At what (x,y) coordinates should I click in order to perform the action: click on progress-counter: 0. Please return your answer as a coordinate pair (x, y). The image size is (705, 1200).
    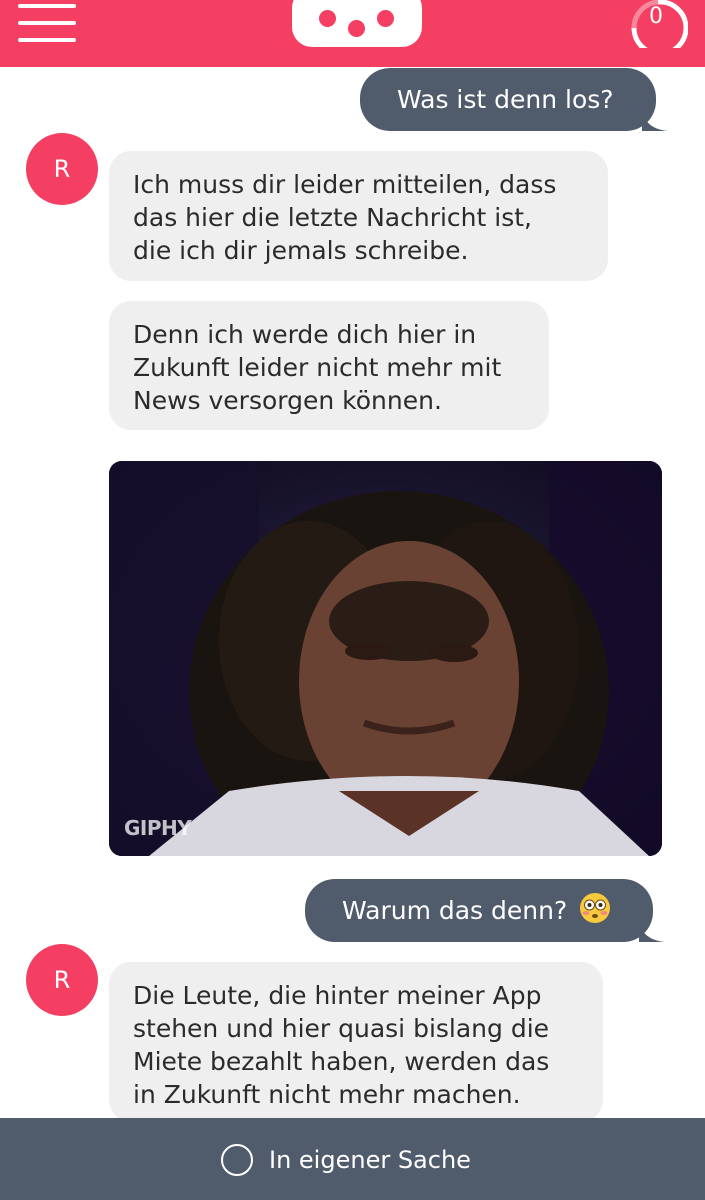
    Looking at the image, I should click on (656, 24).